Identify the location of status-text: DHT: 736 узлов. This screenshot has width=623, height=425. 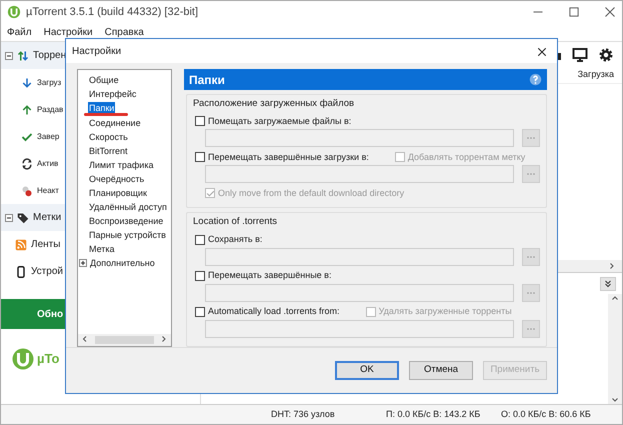
(303, 414).